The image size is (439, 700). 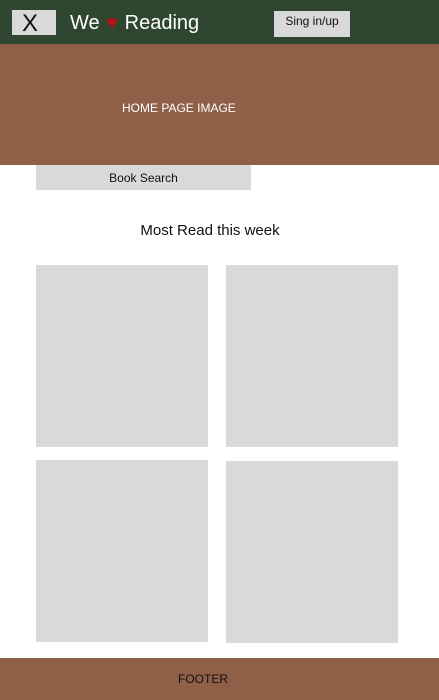 I want to click on brand-prefix: We, so click(x=85, y=23).